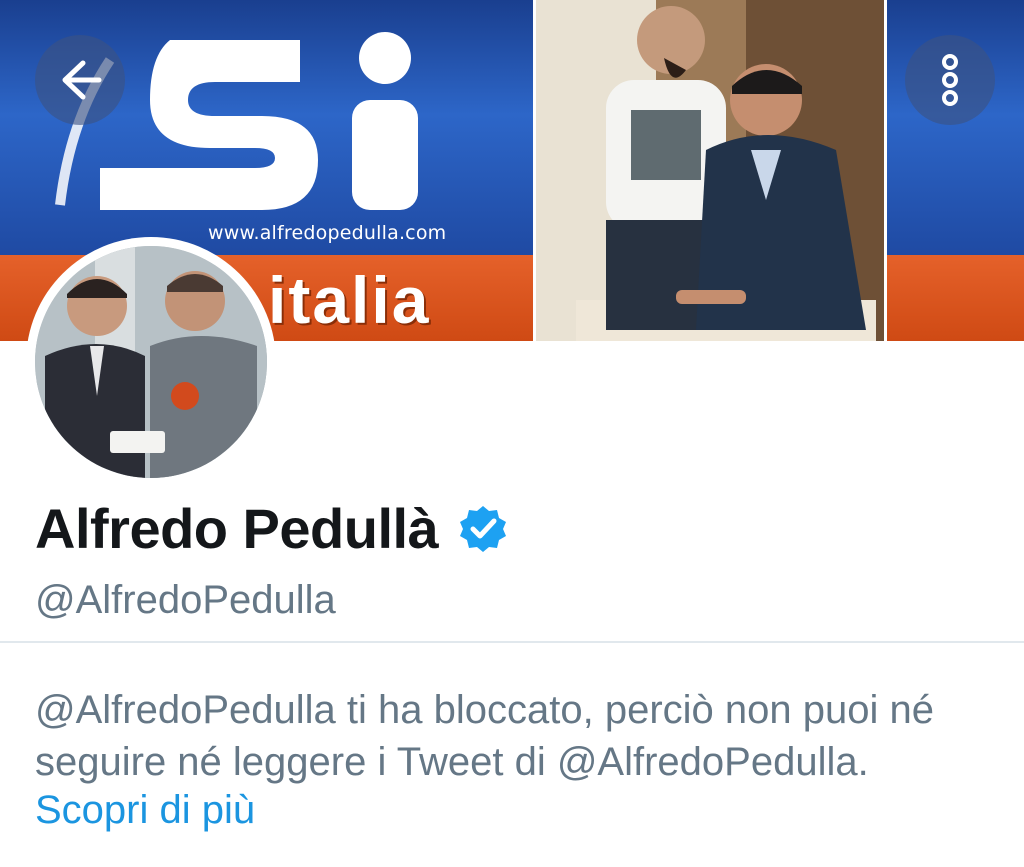  What do you see at coordinates (327, 233) in the screenshot?
I see `banner-url-text: www.alfredopedulla.com` at bounding box center [327, 233].